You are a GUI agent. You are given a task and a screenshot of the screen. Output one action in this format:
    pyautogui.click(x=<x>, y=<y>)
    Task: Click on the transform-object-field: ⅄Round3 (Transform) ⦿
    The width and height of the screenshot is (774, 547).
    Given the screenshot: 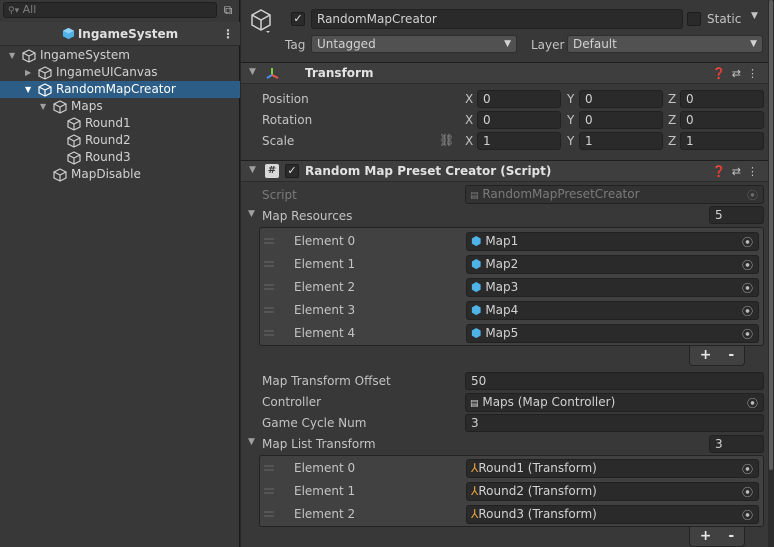 What is the action you would take?
    pyautogui.click(x=612, y=514)
    